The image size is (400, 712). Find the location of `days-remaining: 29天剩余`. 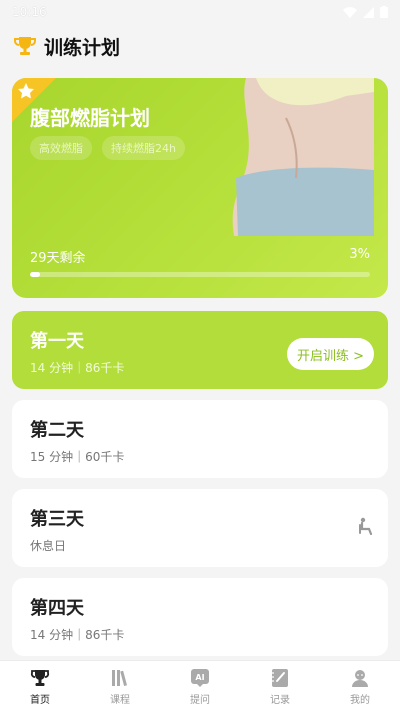

days-remaining: 29天剩余 is located at coordinates (58, 258).